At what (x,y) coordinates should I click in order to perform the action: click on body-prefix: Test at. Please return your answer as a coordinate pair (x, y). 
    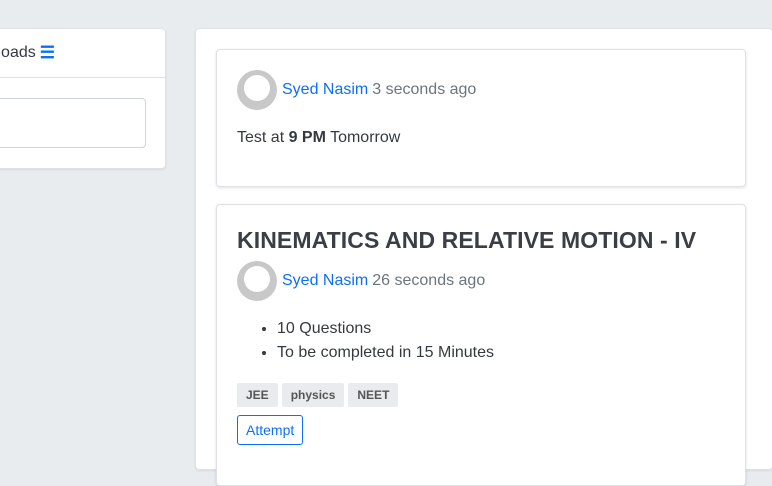
    Looking at the image, I should click on (263, 137).